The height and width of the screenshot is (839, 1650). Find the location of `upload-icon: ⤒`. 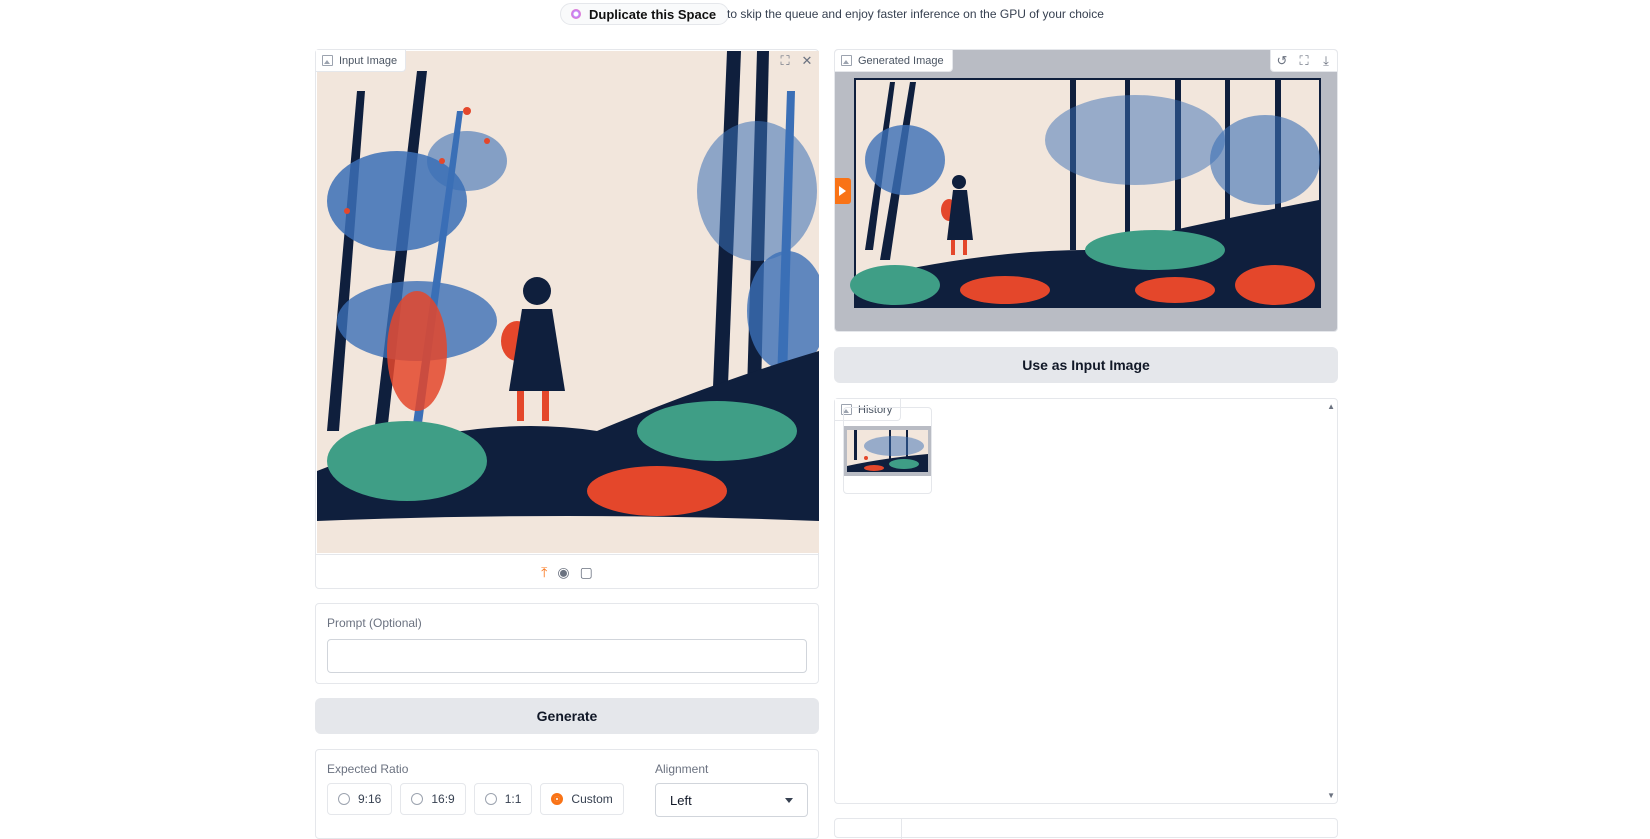

upload-icon: ⤒ is located at coordinates (544, 572).